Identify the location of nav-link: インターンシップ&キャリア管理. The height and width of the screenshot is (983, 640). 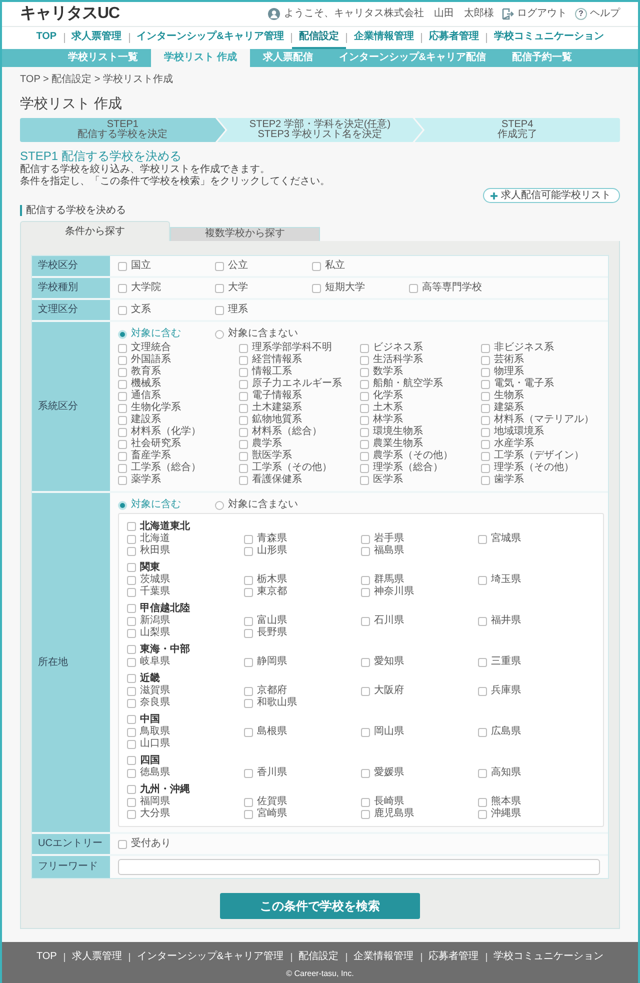
(210, 38).